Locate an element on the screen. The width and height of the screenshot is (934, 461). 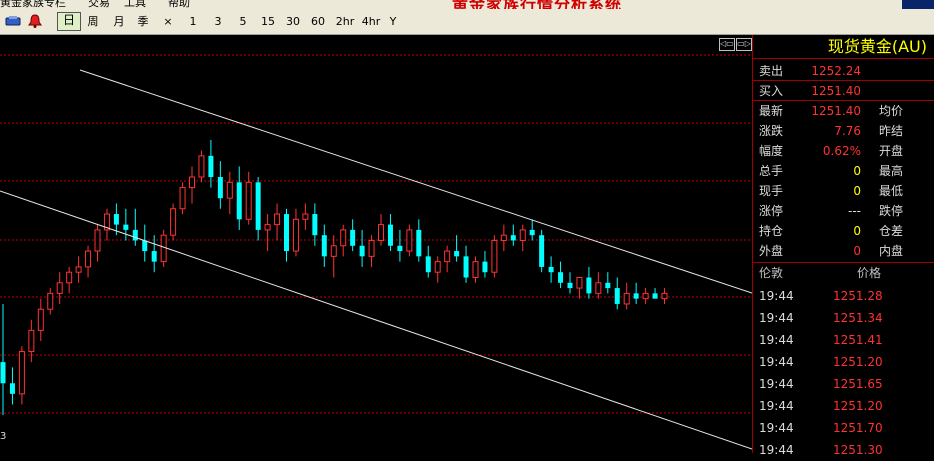
tick-row: 19:44 1251.70 is located at coordinates (843, 428).